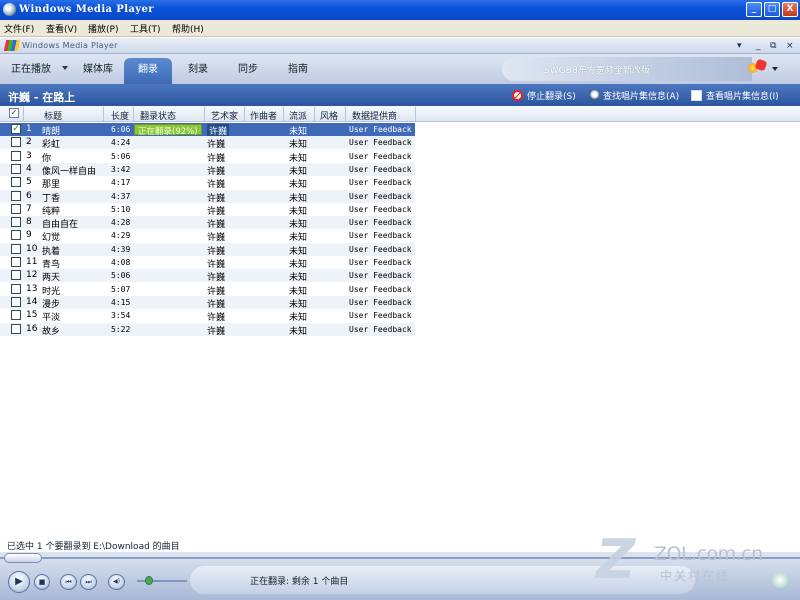  Describe the element at coordinates (29, 195) in the screenshot. I see `track-number: 6` at that location.